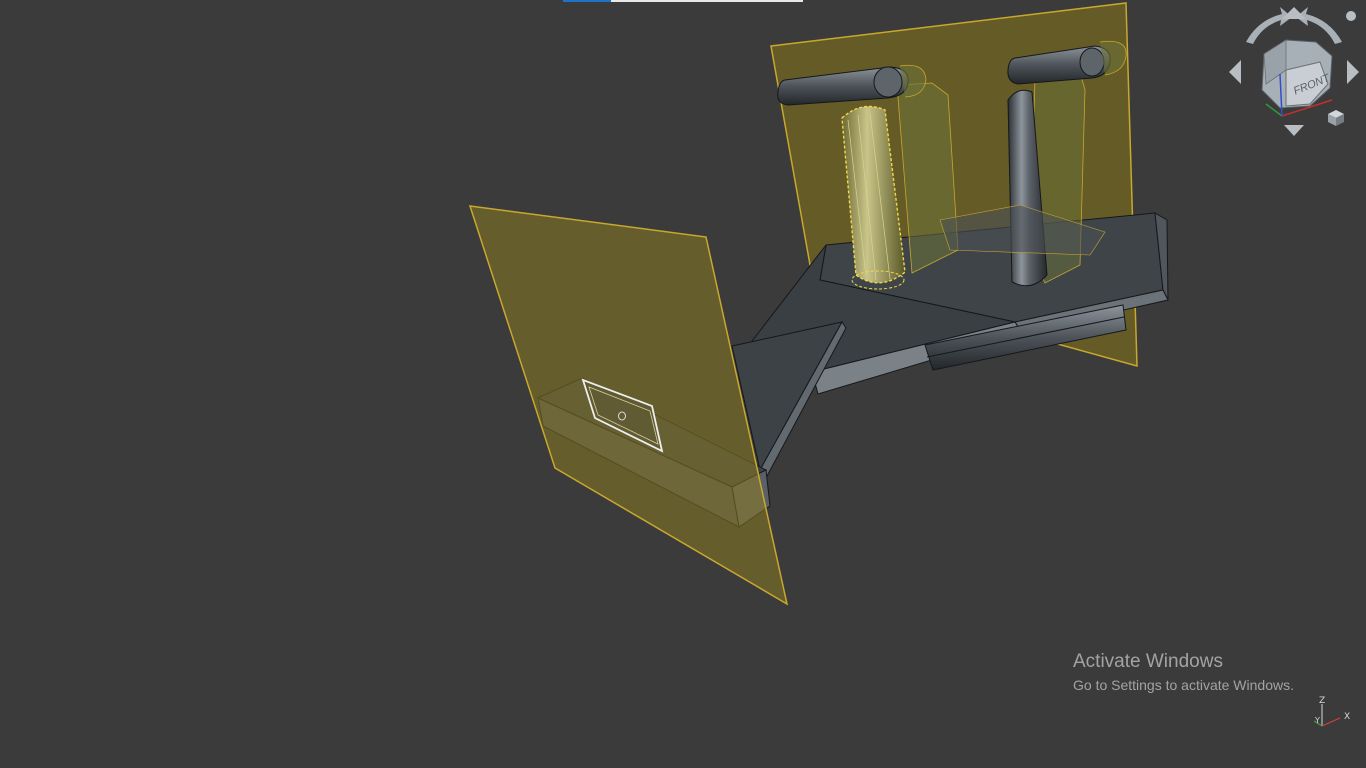 The width and height of the screenshot is (1366, 768). What do you see at coordinates (1331, 711) in the screenshot?
I see `axis-tripod: Z X Y` at bounding box center [1331, 711].